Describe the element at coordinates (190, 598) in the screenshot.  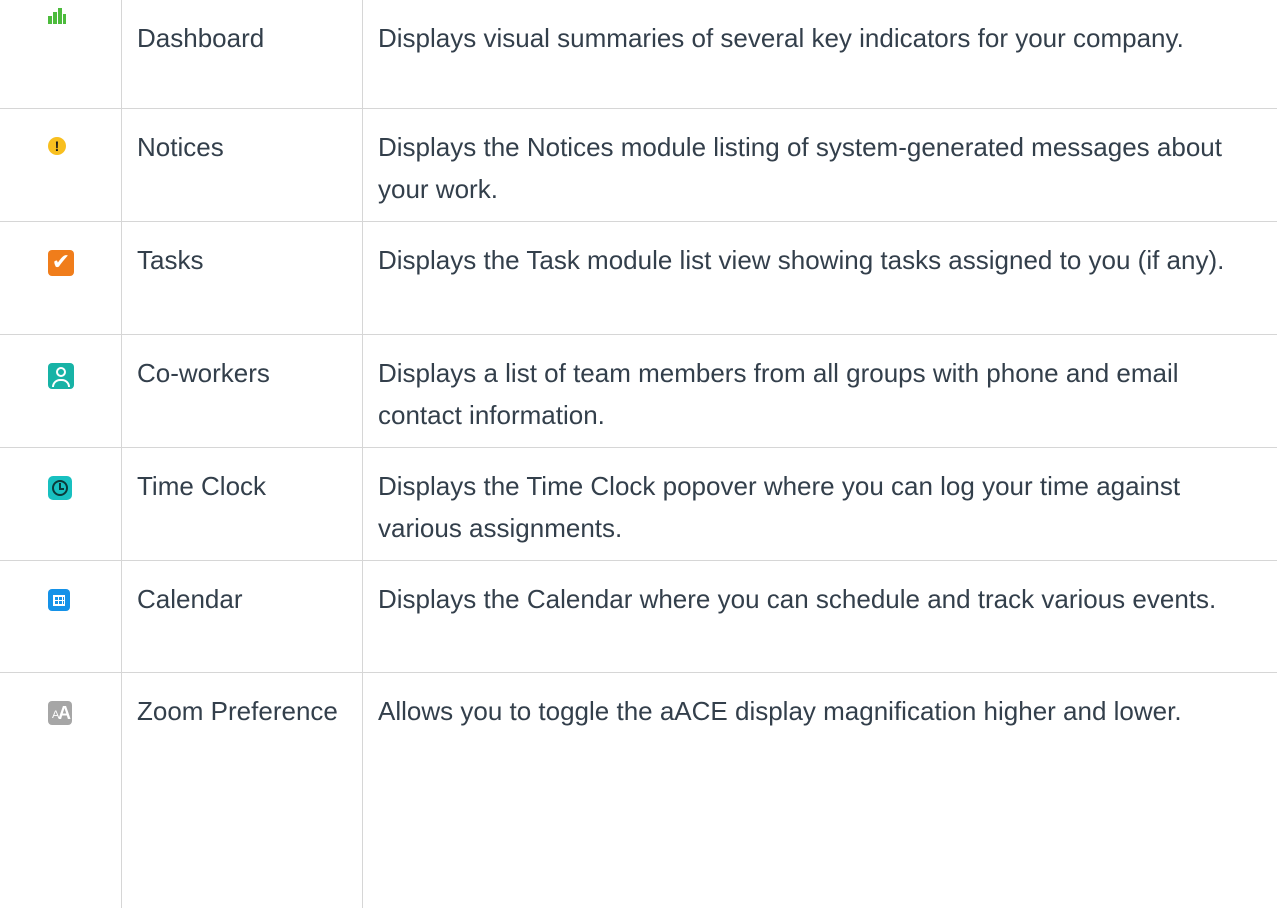
I see `item-name: Calendar` at that location.